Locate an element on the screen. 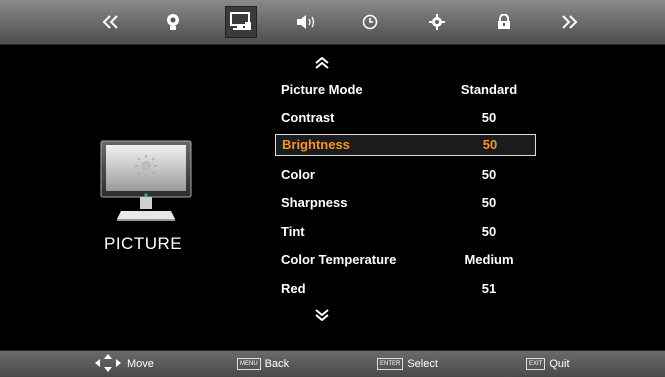  menu-item-color-temperature: Color Temperature Medium is located at coordinates (405, 260).